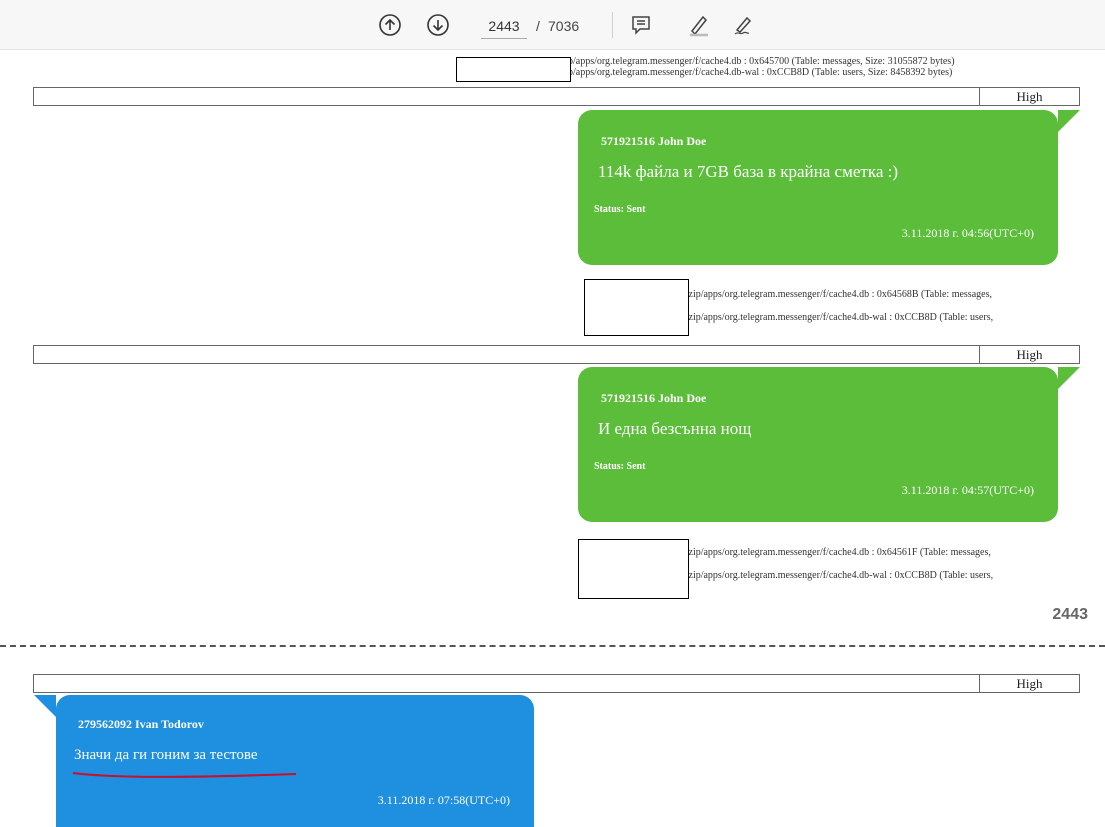 The width and height of the screenshot is (1105, 827). Describe the element at coordinates (166, 755) in the screenshot. I see `message-text: Значи да ги гоним за тестове` at that location.